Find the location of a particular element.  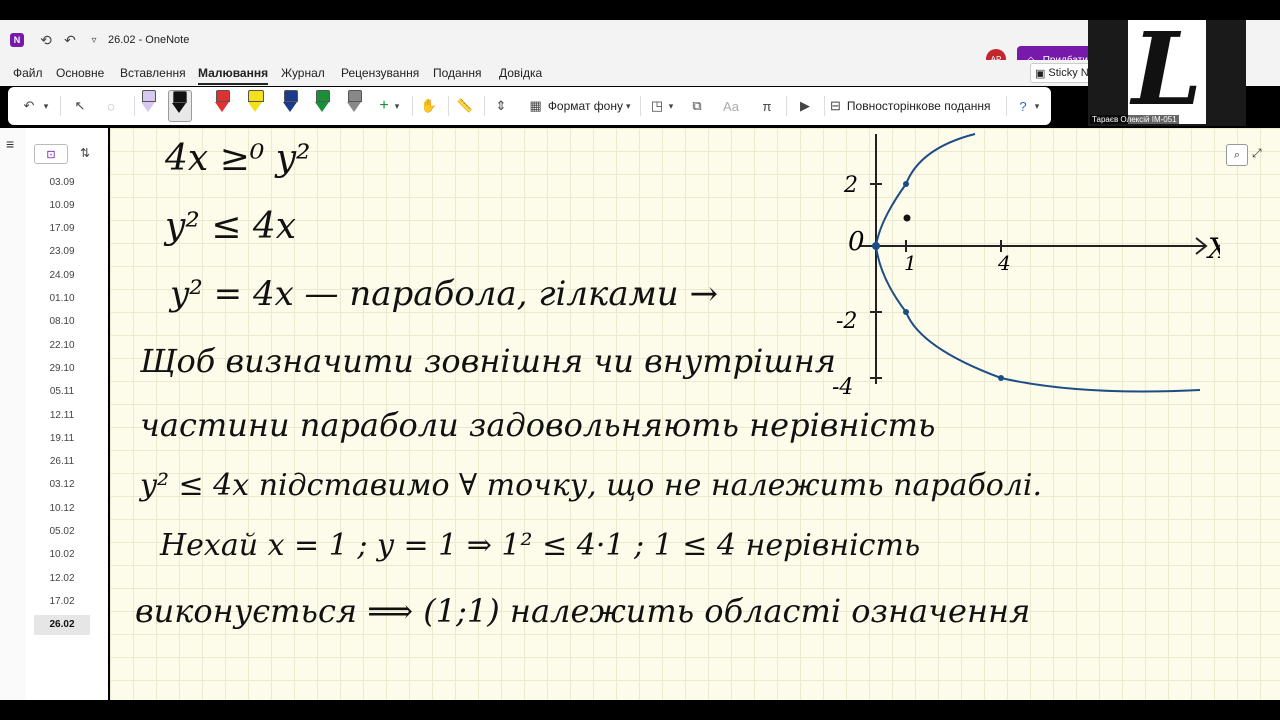

note-line-2: y² ≤ 4x is located at coordinates (231, 226).